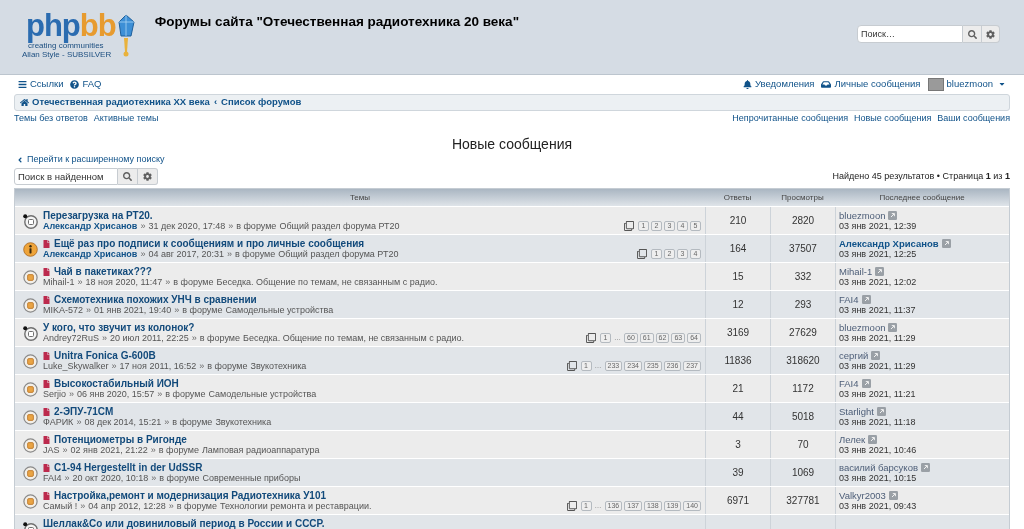  What do you see at coordinates (738, 417) in the screenshot?
I see `reply-count: 44` at bounding box center [738, 417].